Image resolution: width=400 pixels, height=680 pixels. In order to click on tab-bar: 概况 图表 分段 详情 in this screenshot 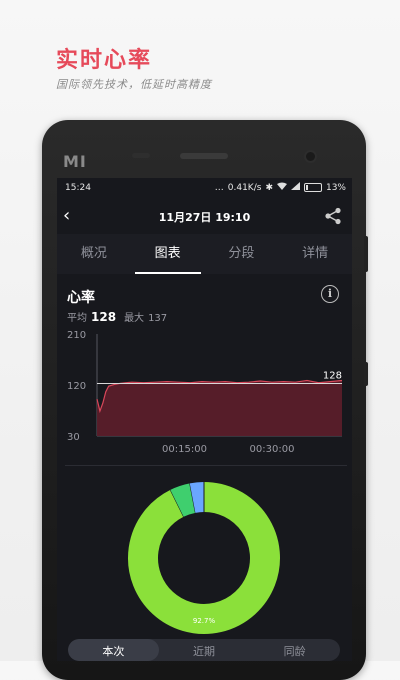, I will do `click(204, 254)`.